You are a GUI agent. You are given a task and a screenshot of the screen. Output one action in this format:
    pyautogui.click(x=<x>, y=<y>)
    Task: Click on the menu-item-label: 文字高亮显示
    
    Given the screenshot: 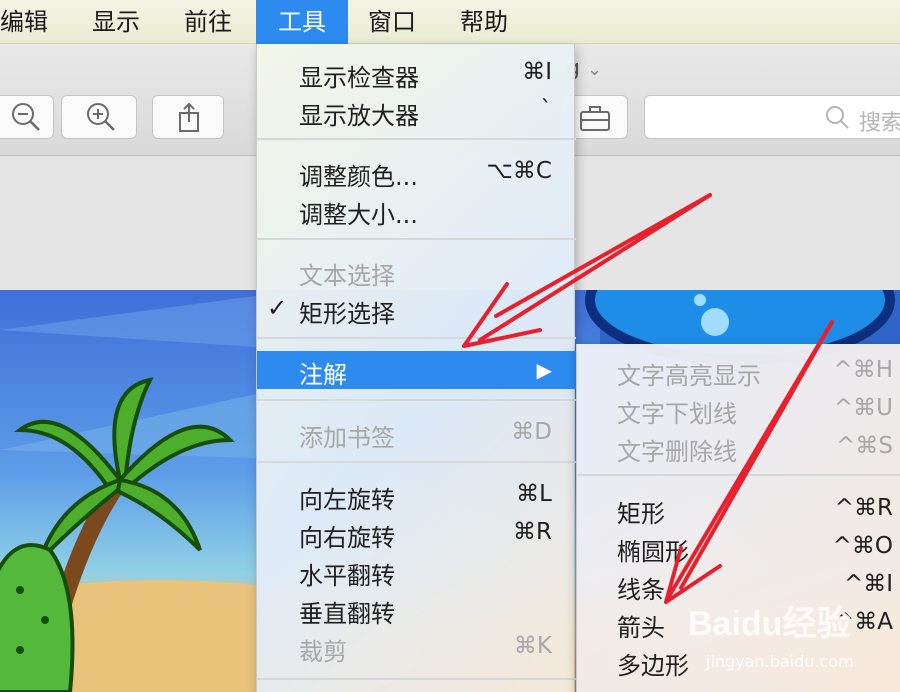 What is the action you would take?
    pyautogui.click(x=689, y=376)
    